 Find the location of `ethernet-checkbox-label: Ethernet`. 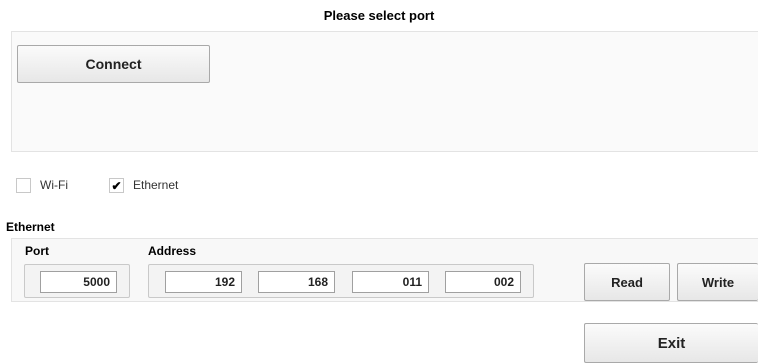

ethernet-checkbox-label: Ethernet is located at coordinates (155, 185).